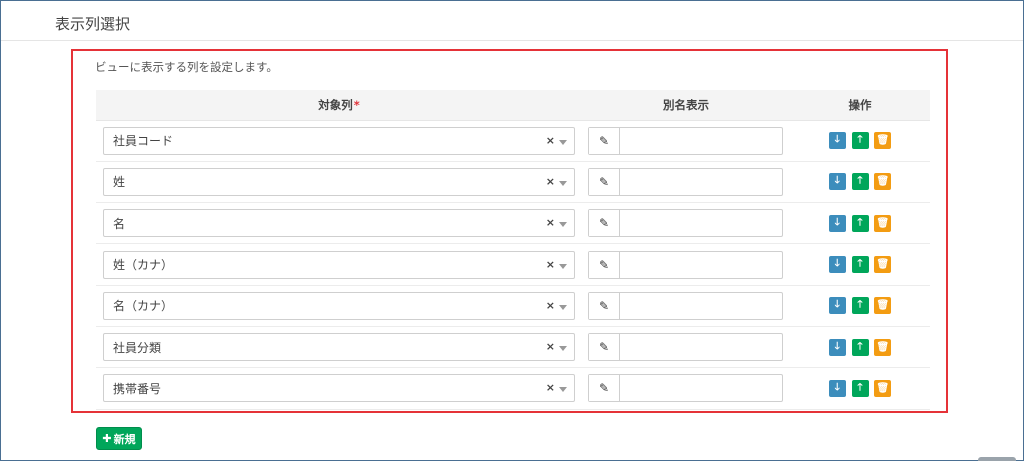  Describe the element at coordinates (137, 388) in the screenshot. I see `target-select-value: 携帯番号` at that location.